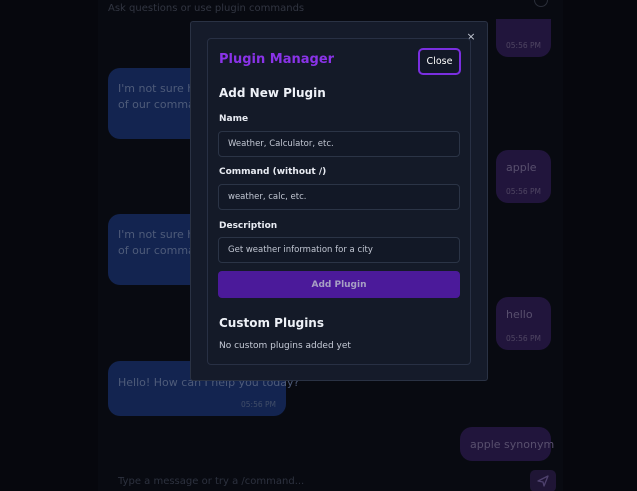 Image resolution: width=637 pixels, height=491 pixels. Describe the element at coordinates (281, 144) in the screenshot. I see `name-field-placeholder: Weather, Calculator, etc.` at that location.